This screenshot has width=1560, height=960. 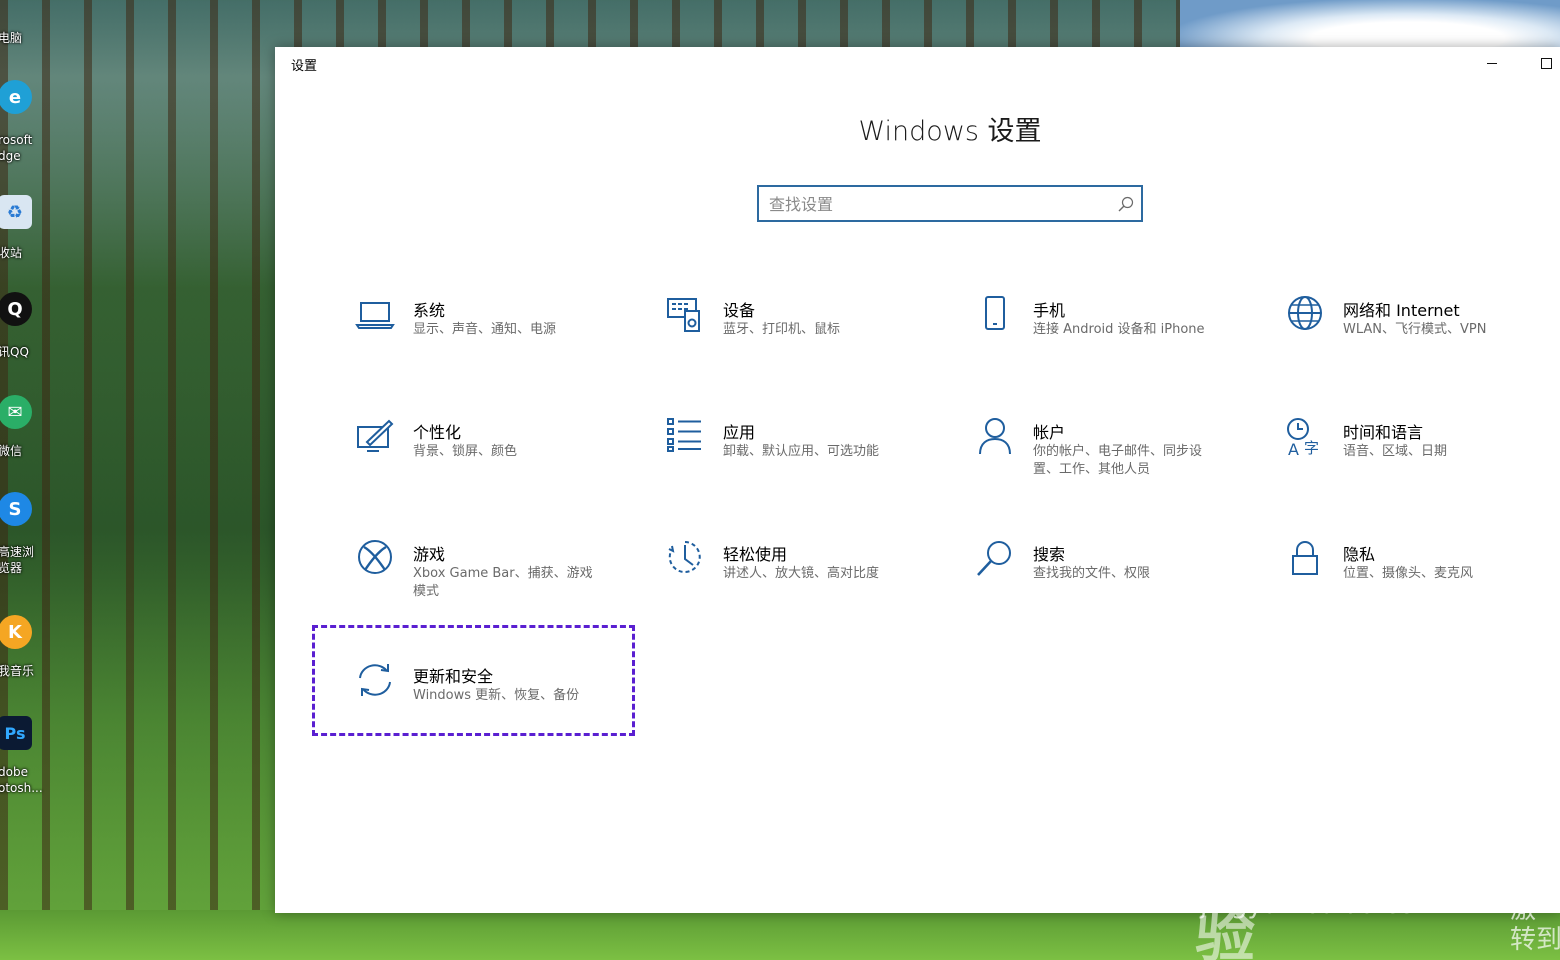 I want to click on tile-title: 隐私, so click(x=1359, y=554).